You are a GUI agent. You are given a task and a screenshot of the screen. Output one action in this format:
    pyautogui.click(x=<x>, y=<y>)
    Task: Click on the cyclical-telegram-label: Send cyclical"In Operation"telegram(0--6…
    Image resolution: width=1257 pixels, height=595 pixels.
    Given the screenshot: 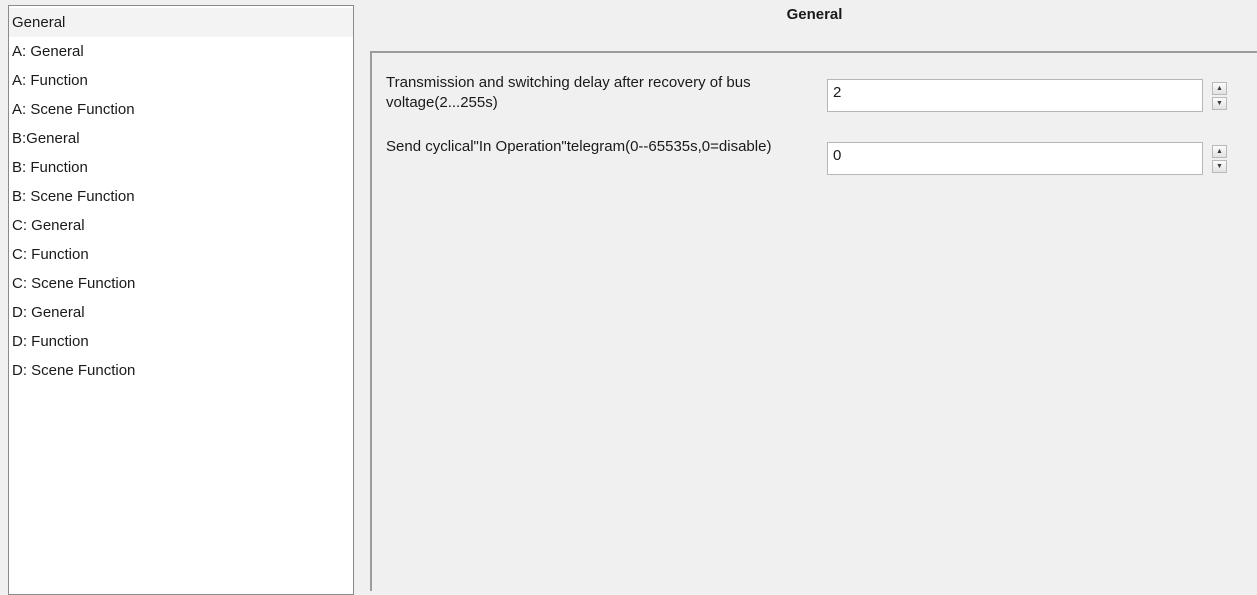 What is the action you would take?
    pyautogui.click(x=579, y=146)
    